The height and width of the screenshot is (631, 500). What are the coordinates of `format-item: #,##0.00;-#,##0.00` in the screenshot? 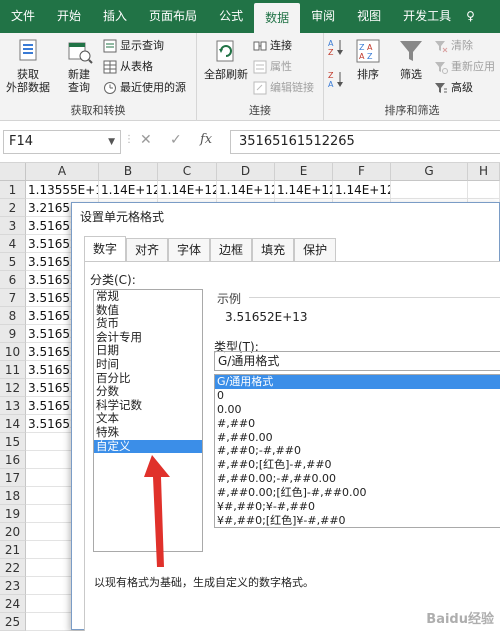 It's located at (357, 479).